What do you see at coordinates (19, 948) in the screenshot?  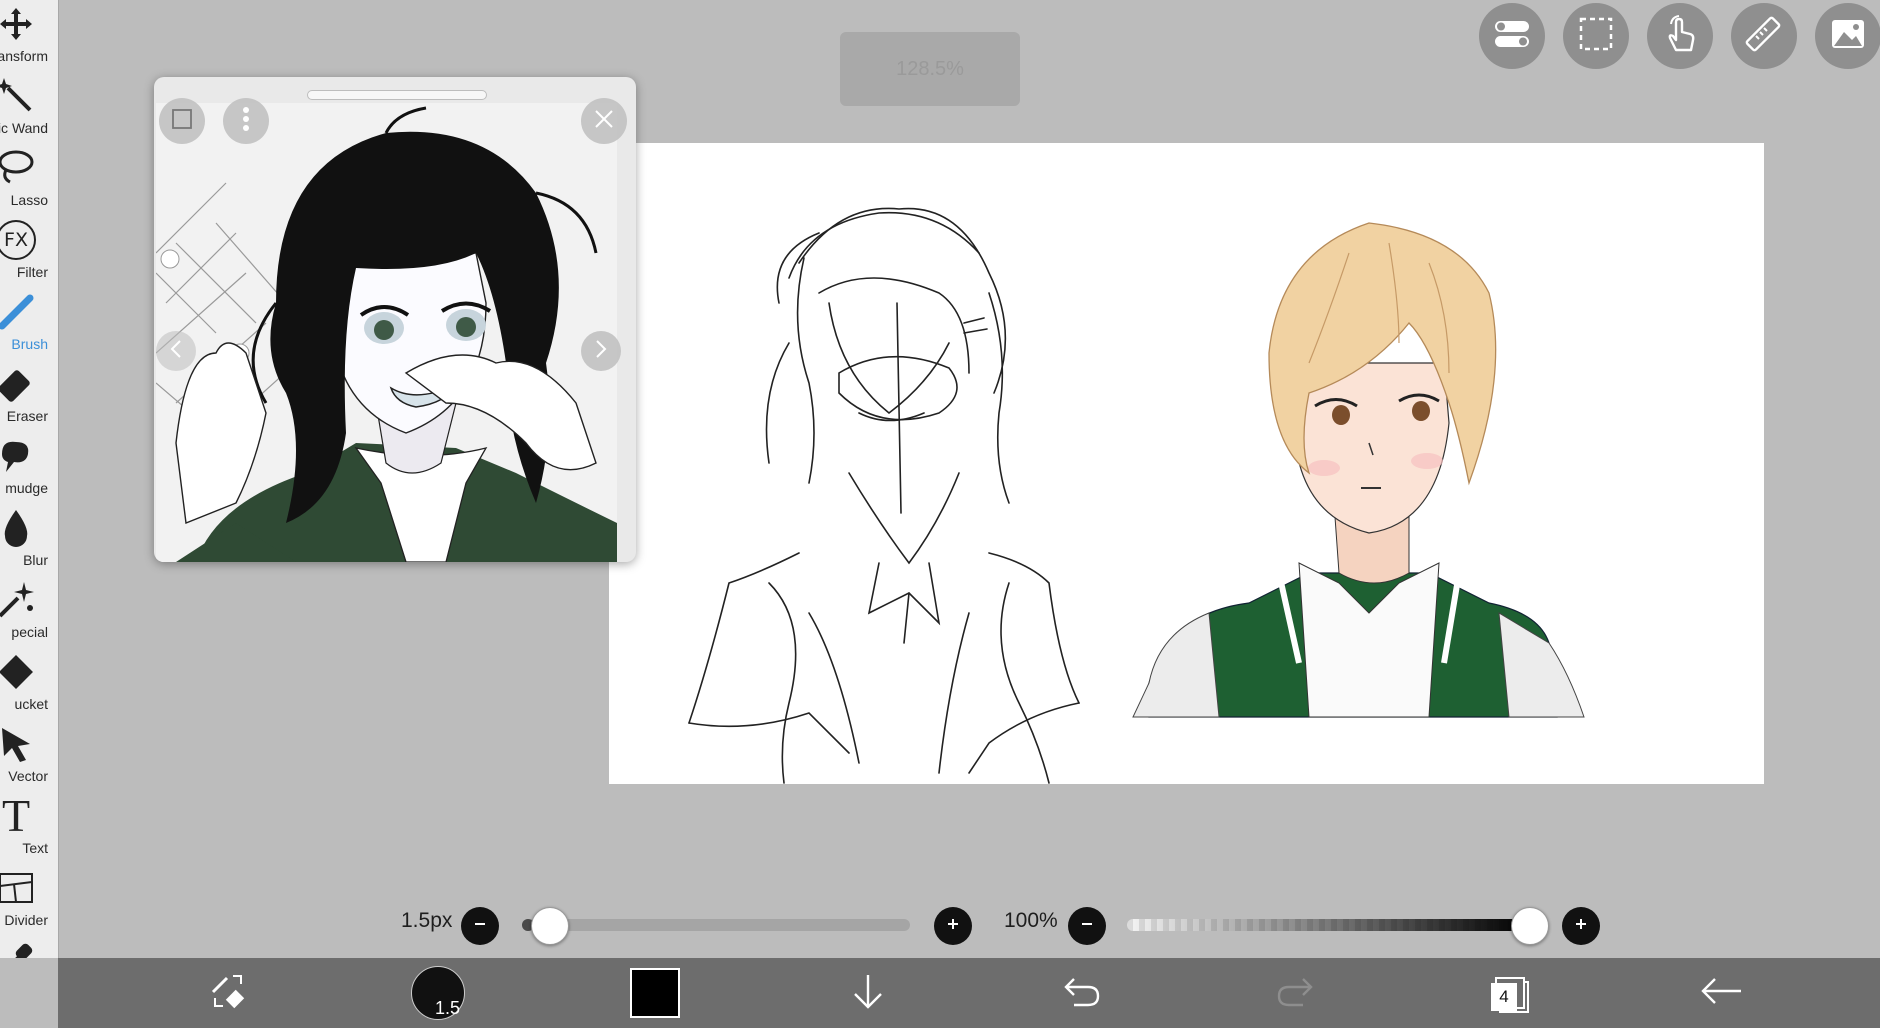 I see `eyedropper-icon` at bounding box center [19, 948].